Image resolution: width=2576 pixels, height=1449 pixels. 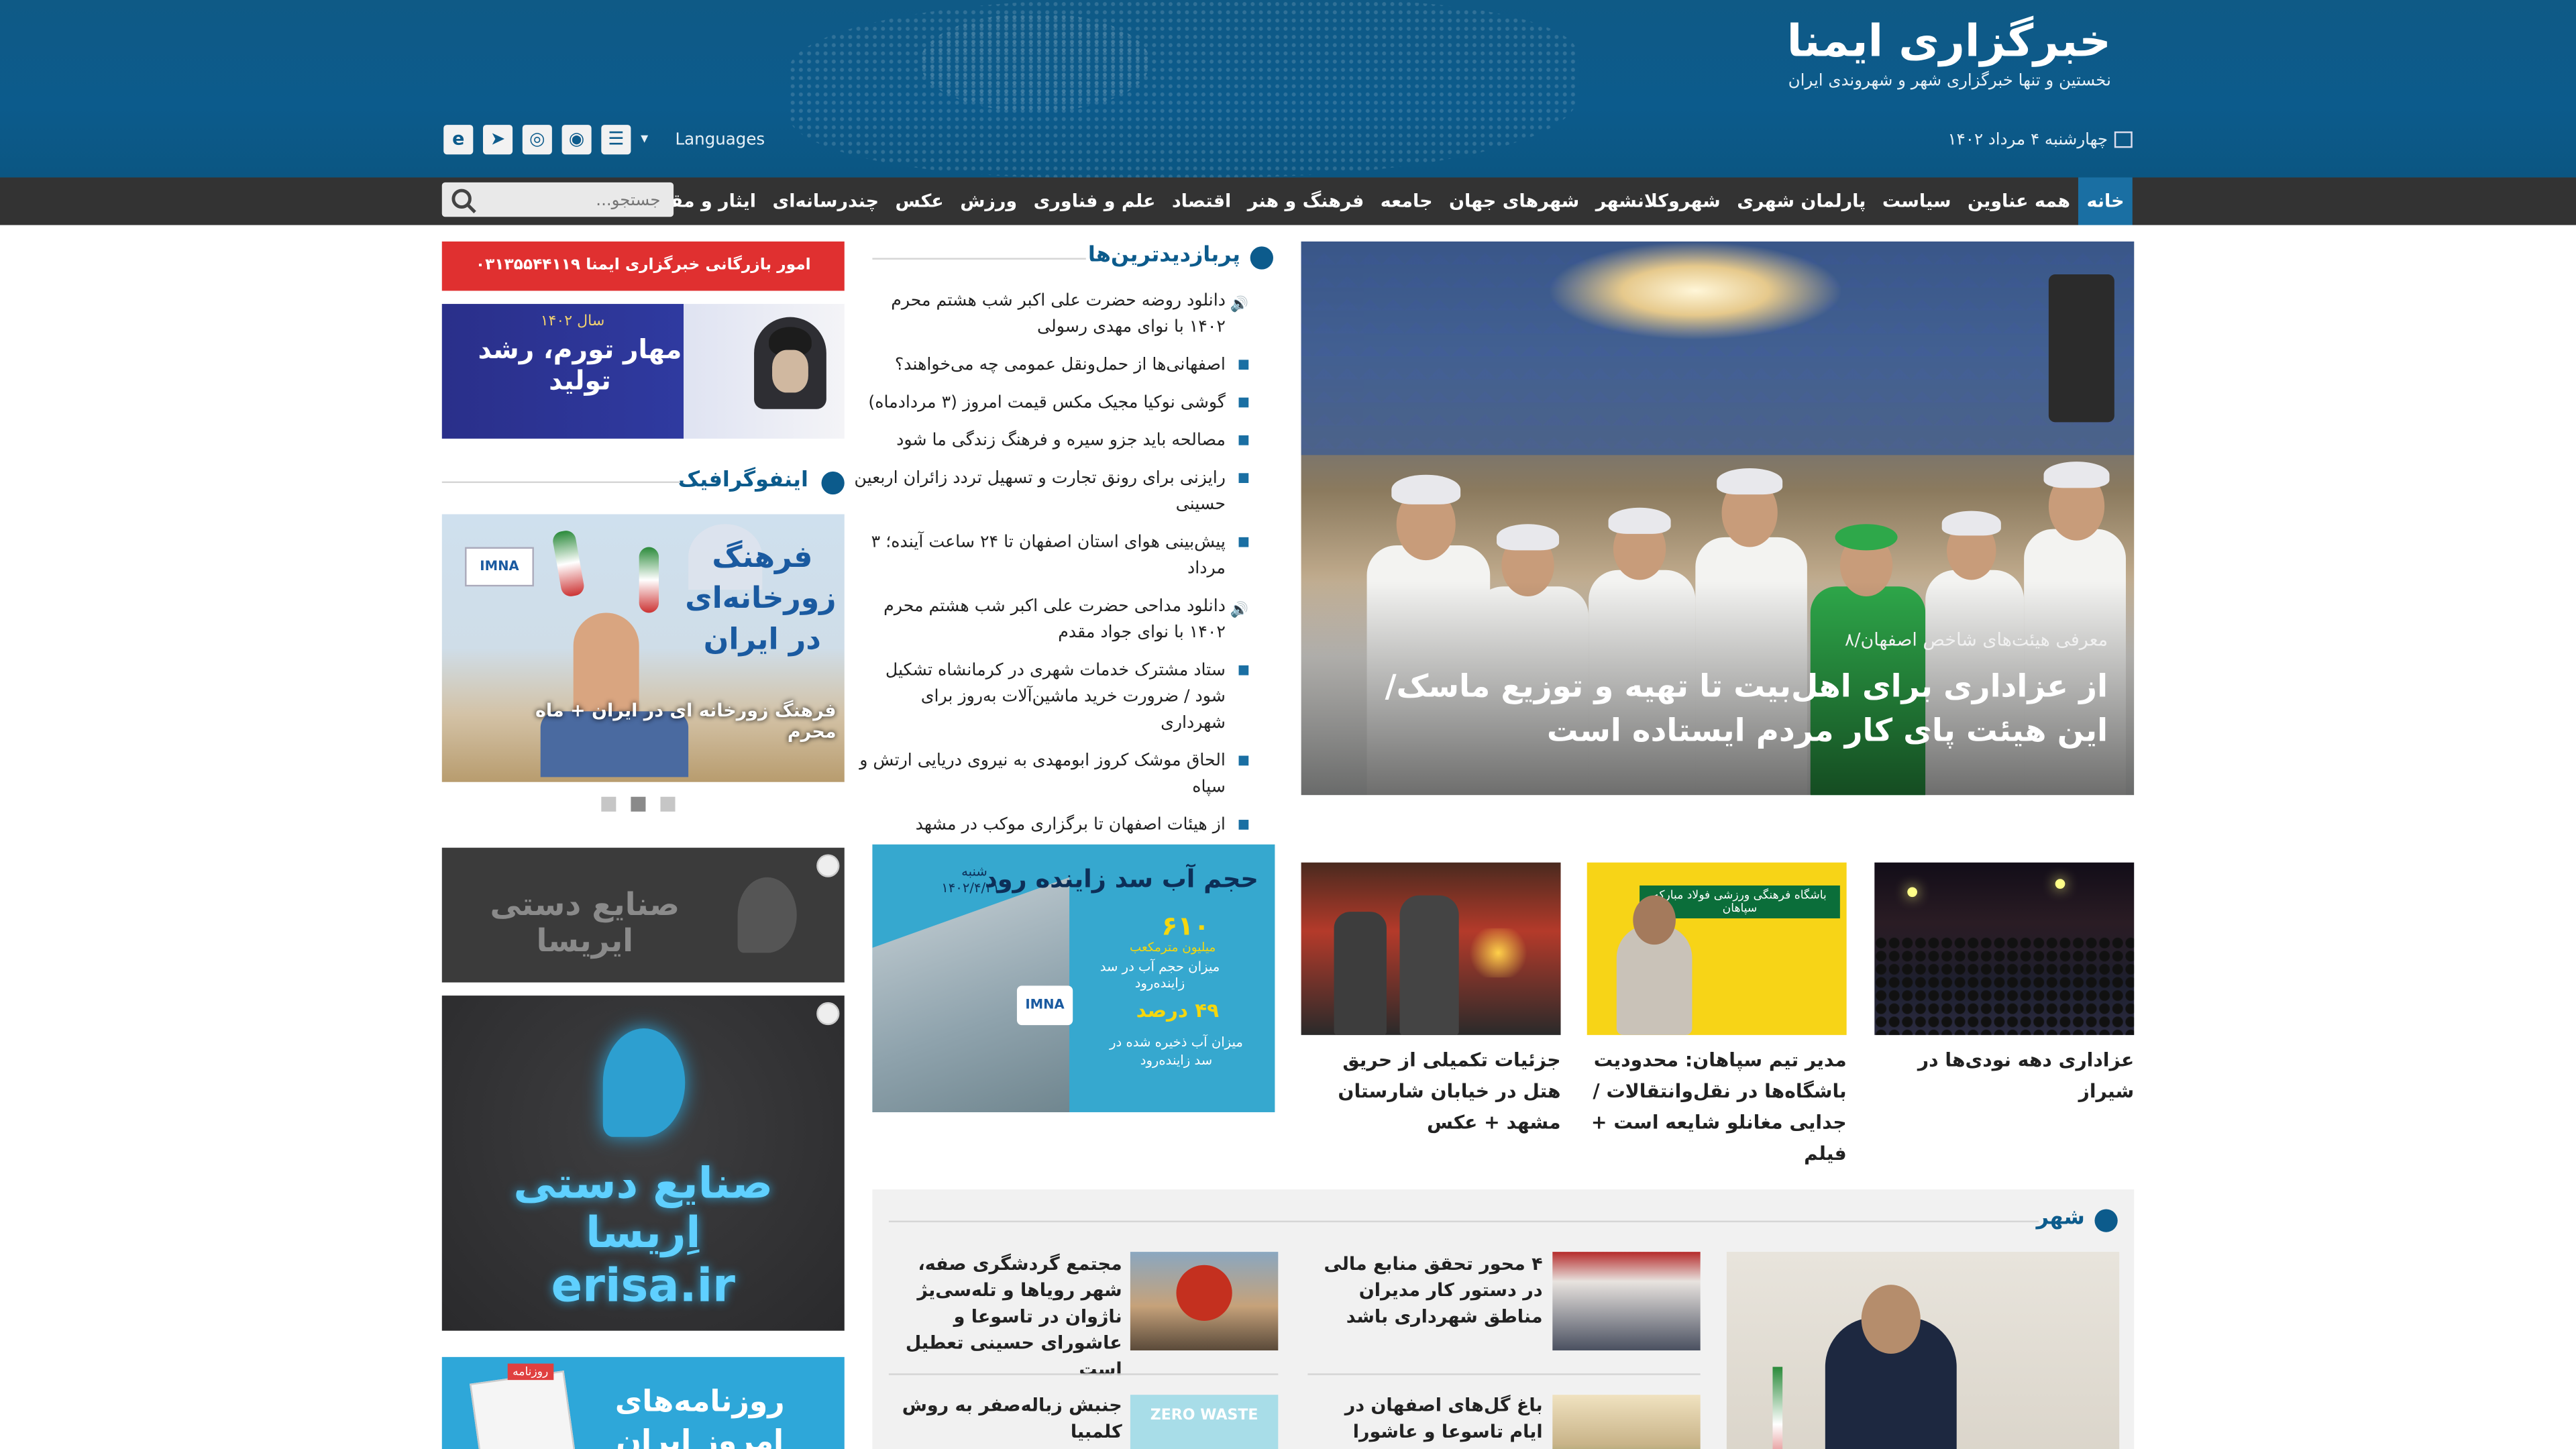 What do you see at coordinates (1695, 290) in the screenshot?
I see `chandelier-graphic` at bounding box center [1695, 290].